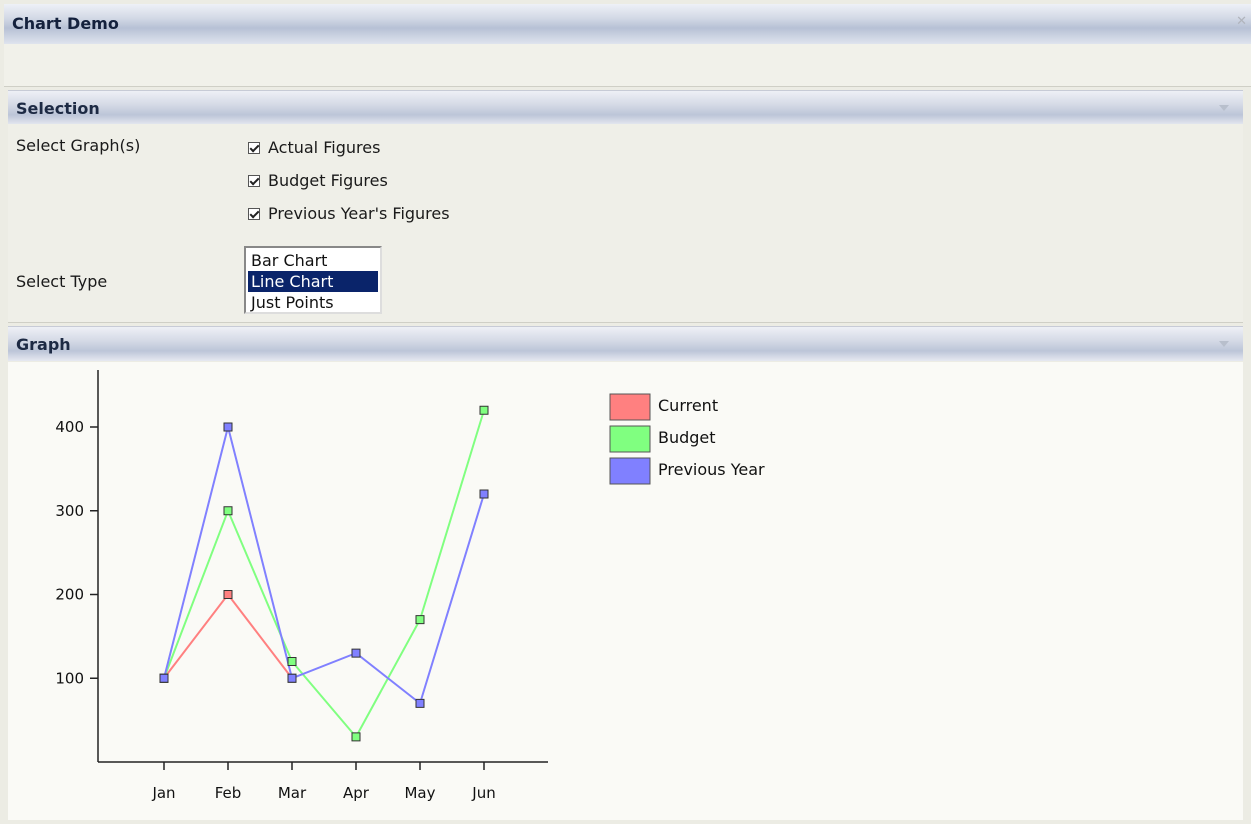  Describe the element at coordinates (328, 180) in the screenshot. I see `checkbox-label: Budget Figures` at that location.